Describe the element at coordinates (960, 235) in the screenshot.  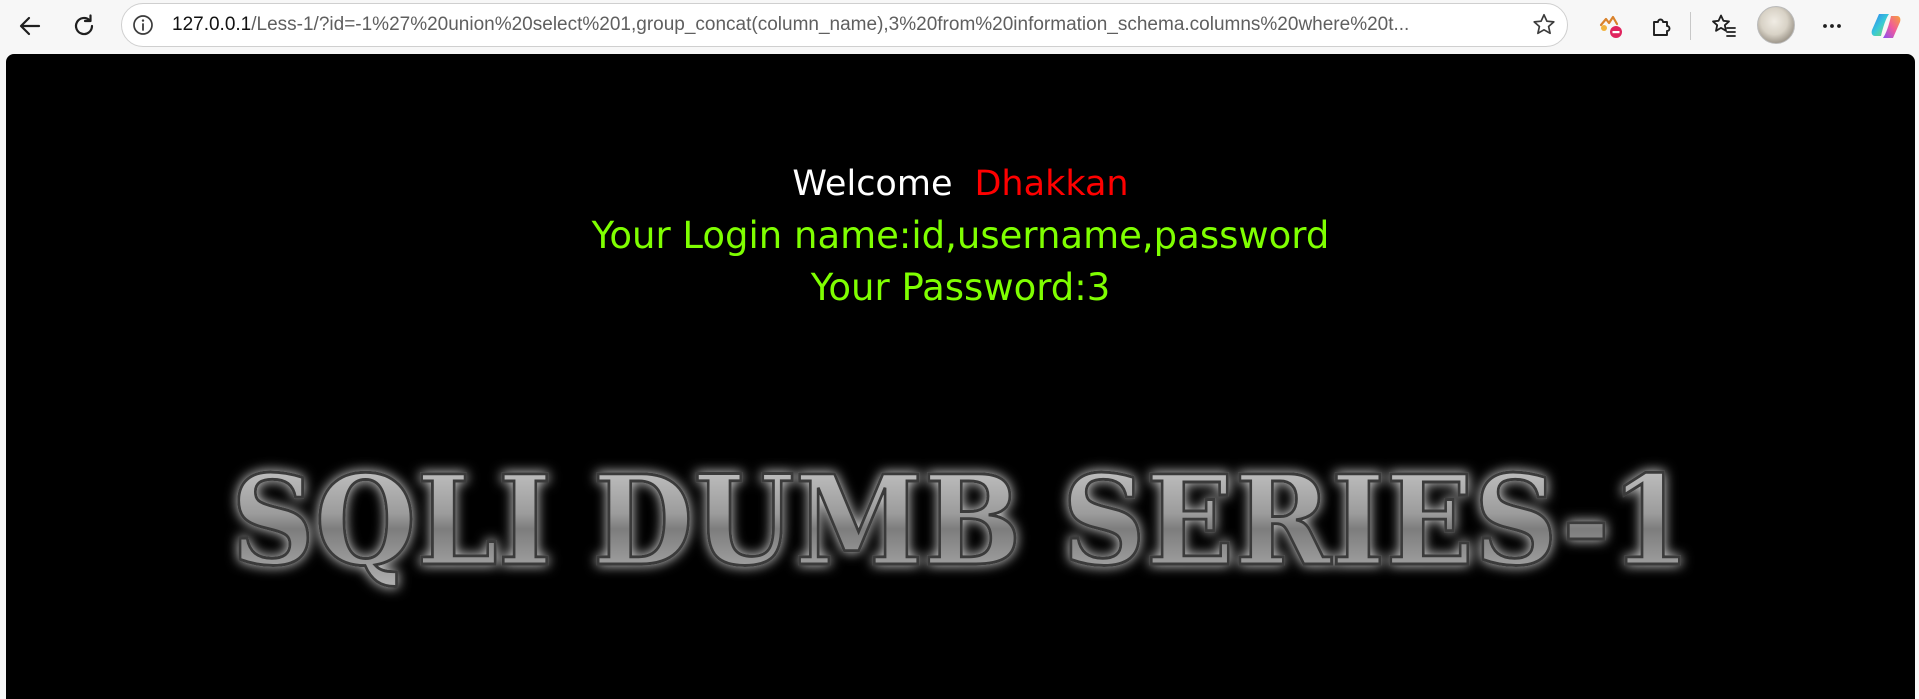
I see `login-name-result: Your Login name:id,username,password` at that location.